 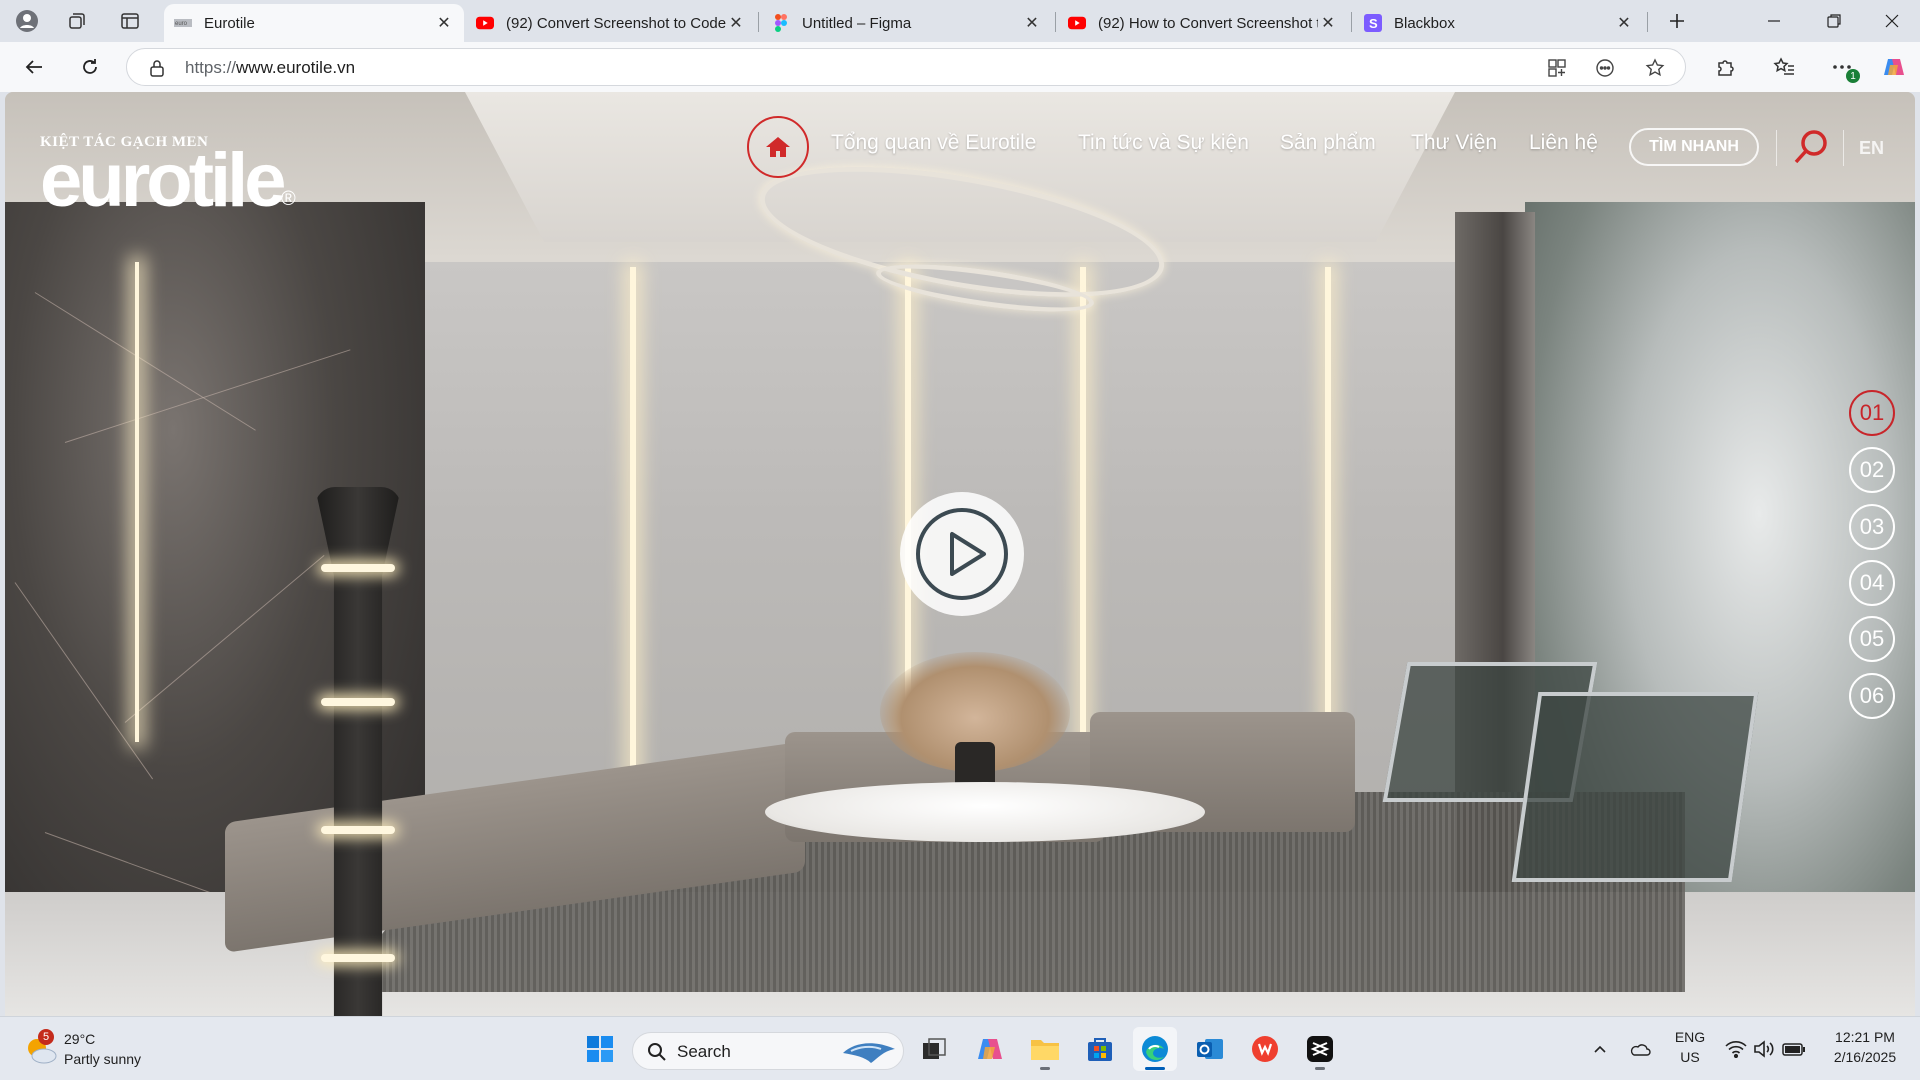 I want to click on extensions-button, so click(x=1726, y=67).